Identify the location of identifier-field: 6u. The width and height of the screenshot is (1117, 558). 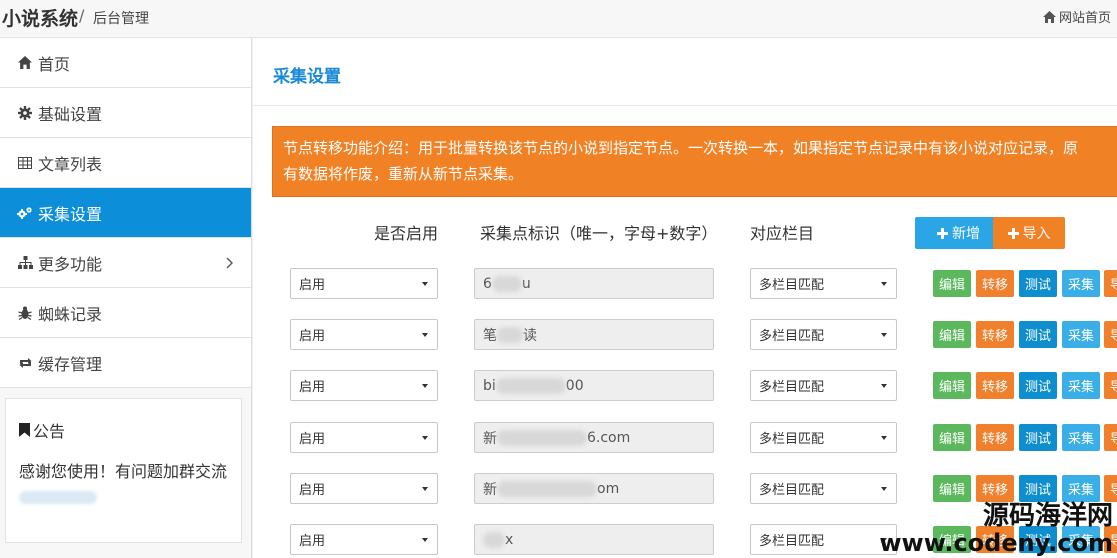
(594, 283).